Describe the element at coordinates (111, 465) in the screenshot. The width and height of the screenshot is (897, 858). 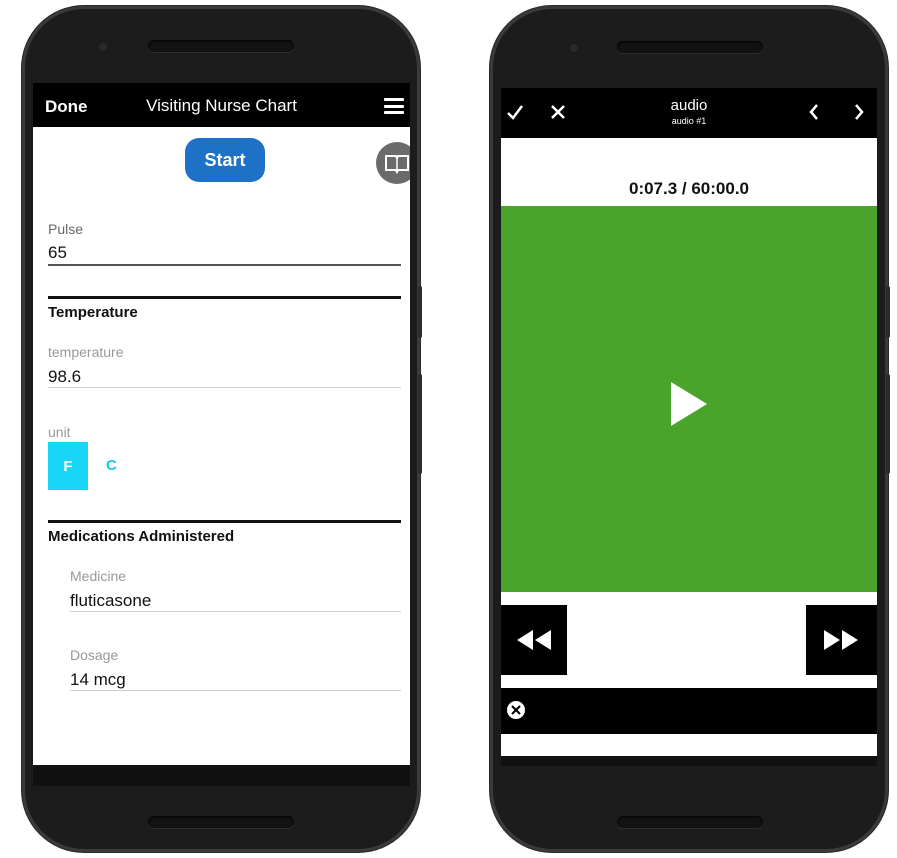
I see `unit-option-c: C` at that location.